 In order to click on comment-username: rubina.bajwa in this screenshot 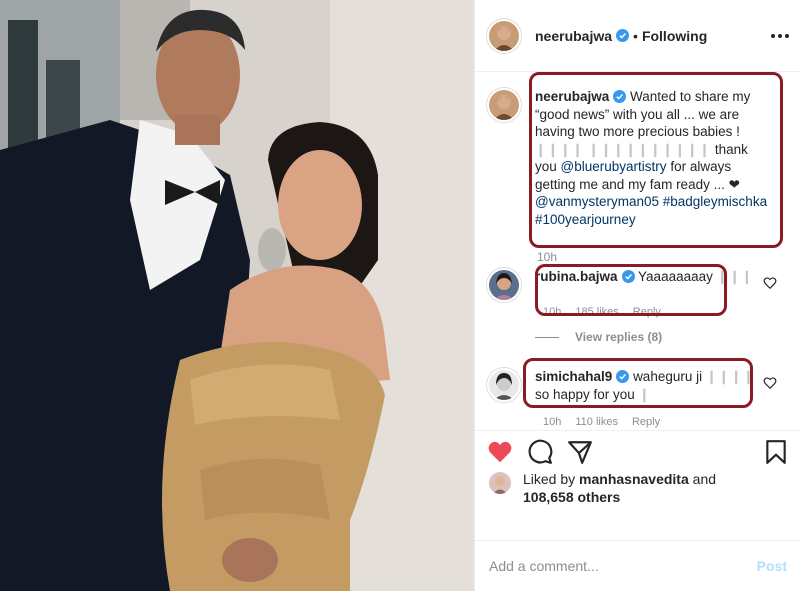, I will do `click(576, 276)`.